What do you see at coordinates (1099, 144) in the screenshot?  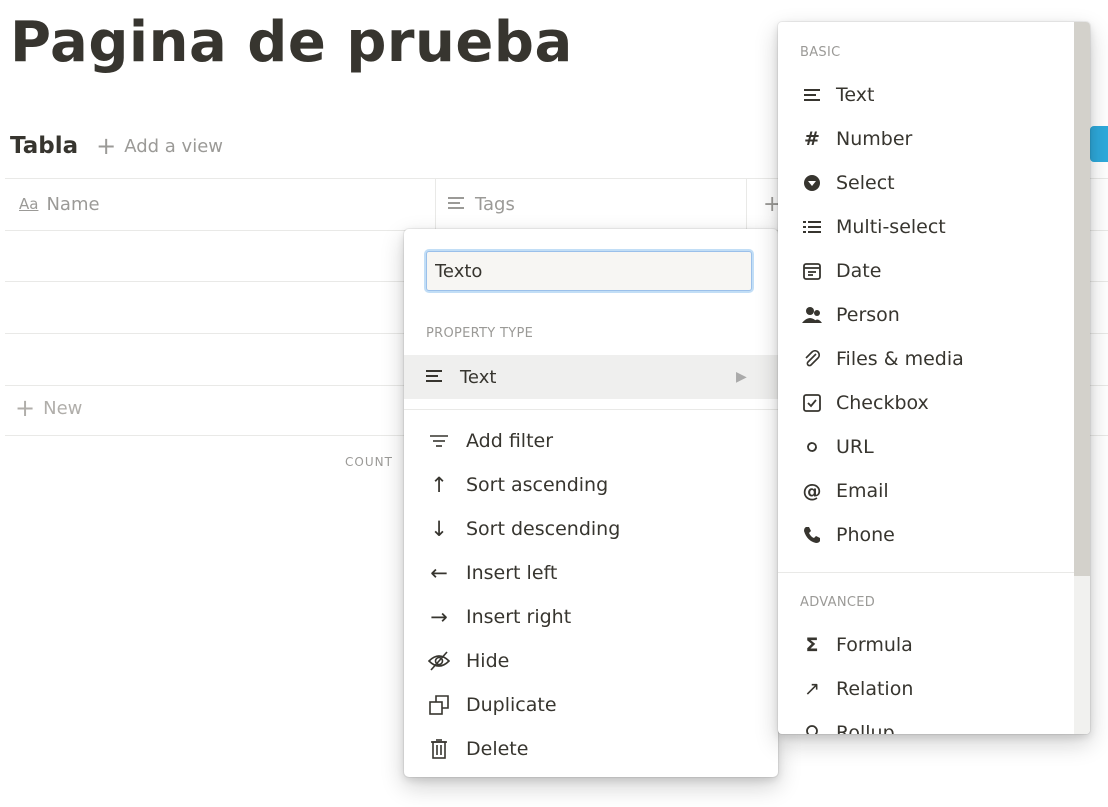 I see `new-button-edge` at bounding box center [1099, 144].